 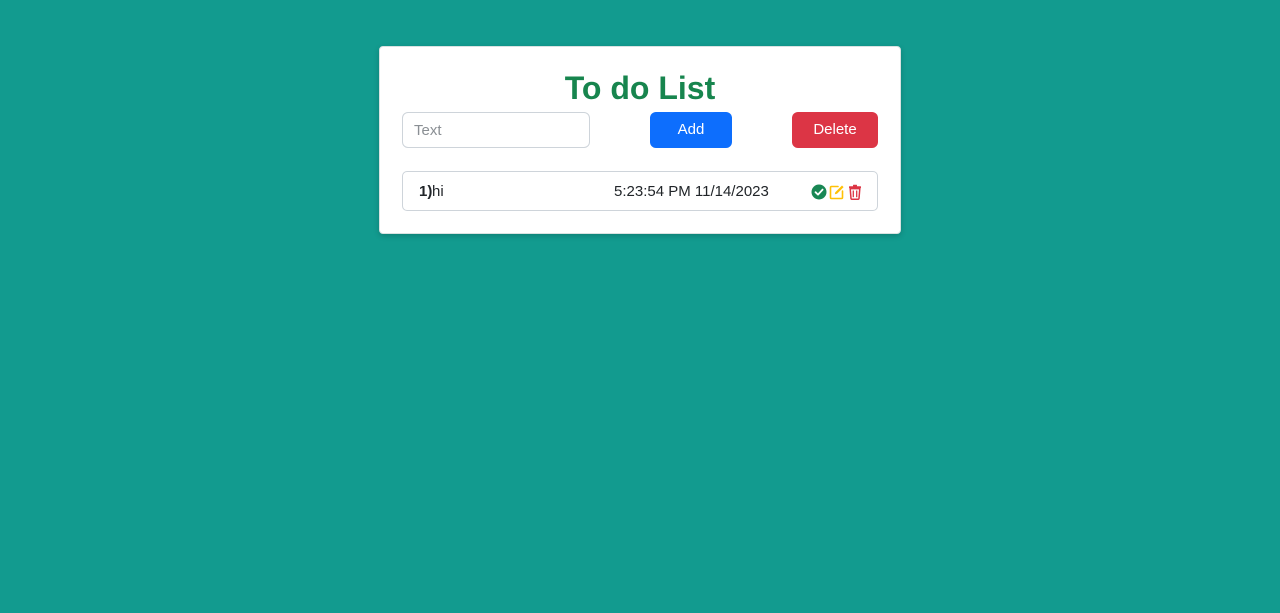 I want to click on page-title: To do List, so click(x=640, y=88).